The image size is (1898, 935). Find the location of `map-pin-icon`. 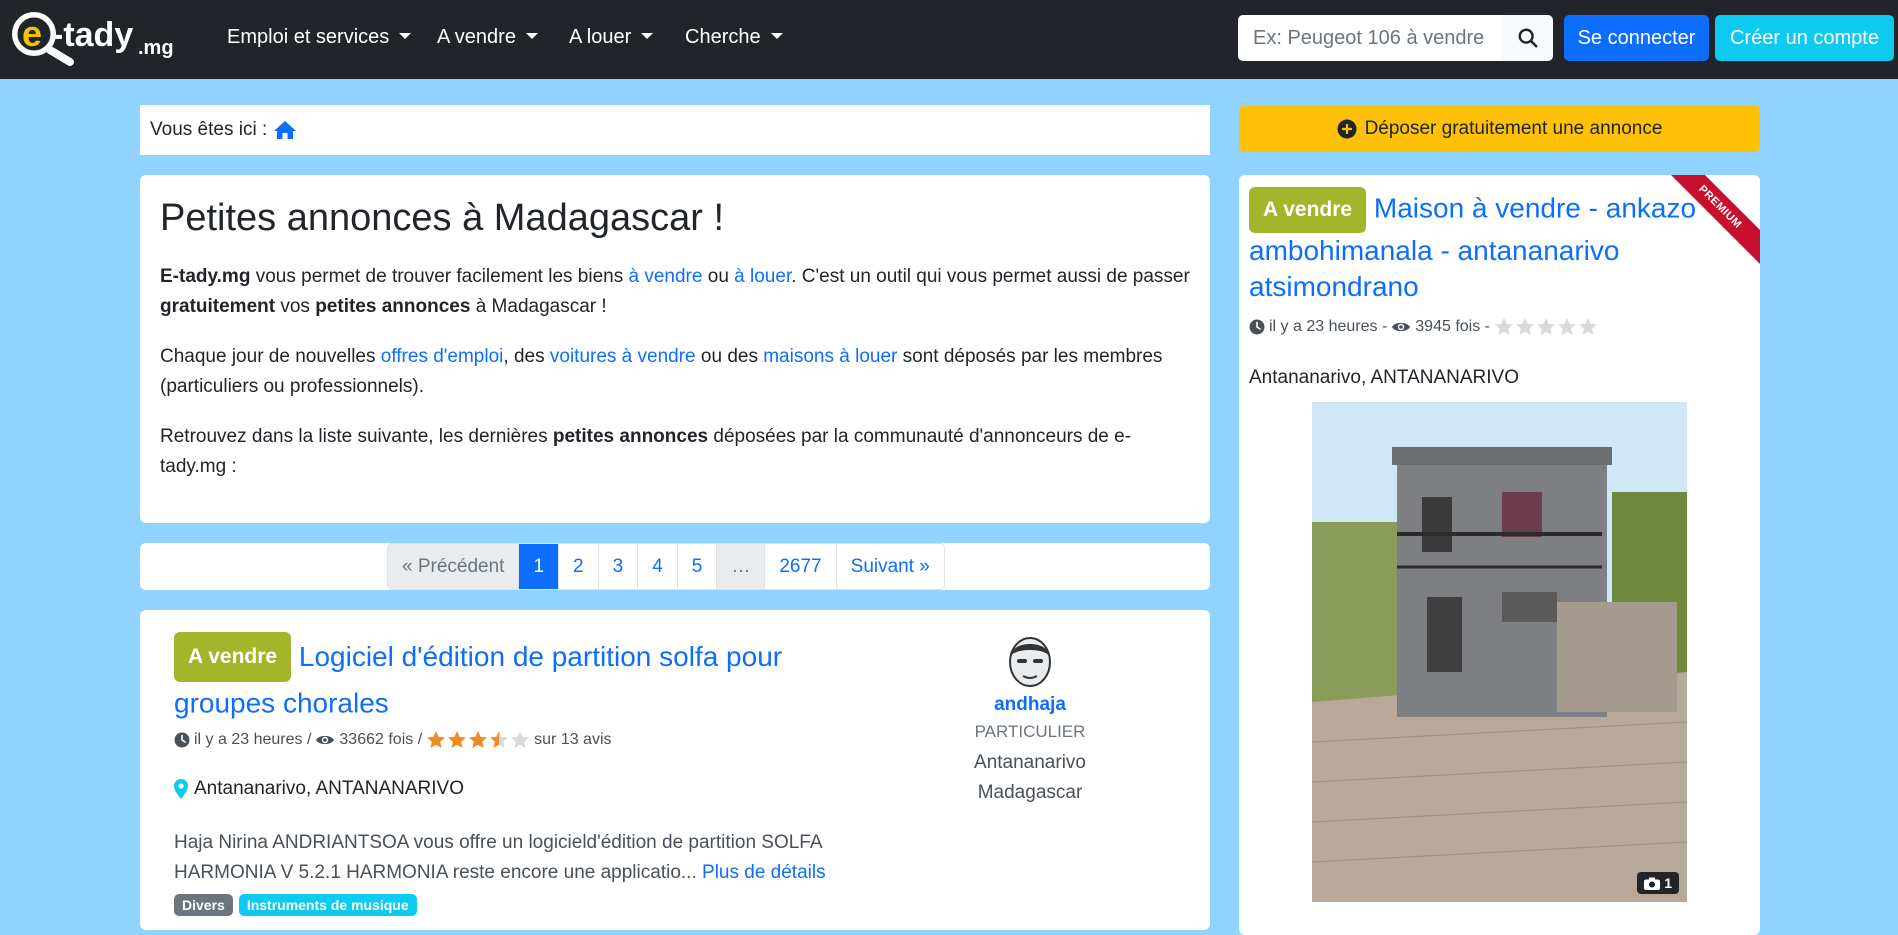

map-pin-icon is located at coordinates (181, 788).